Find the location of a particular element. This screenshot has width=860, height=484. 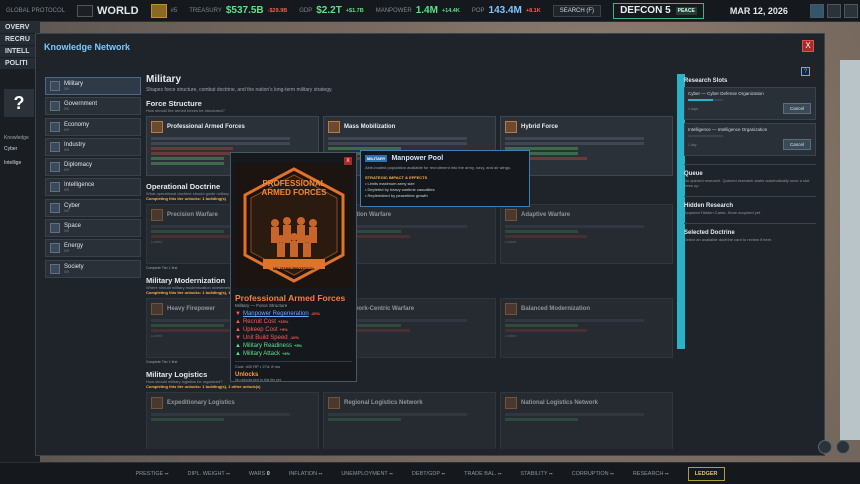

category-industry: Industry 0/9 is located at coordinates (93, 146).